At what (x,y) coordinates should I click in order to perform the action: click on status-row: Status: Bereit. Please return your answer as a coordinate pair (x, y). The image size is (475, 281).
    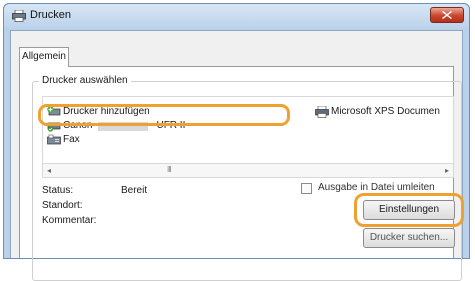
    Looking at the image, I should click on (163, 191).